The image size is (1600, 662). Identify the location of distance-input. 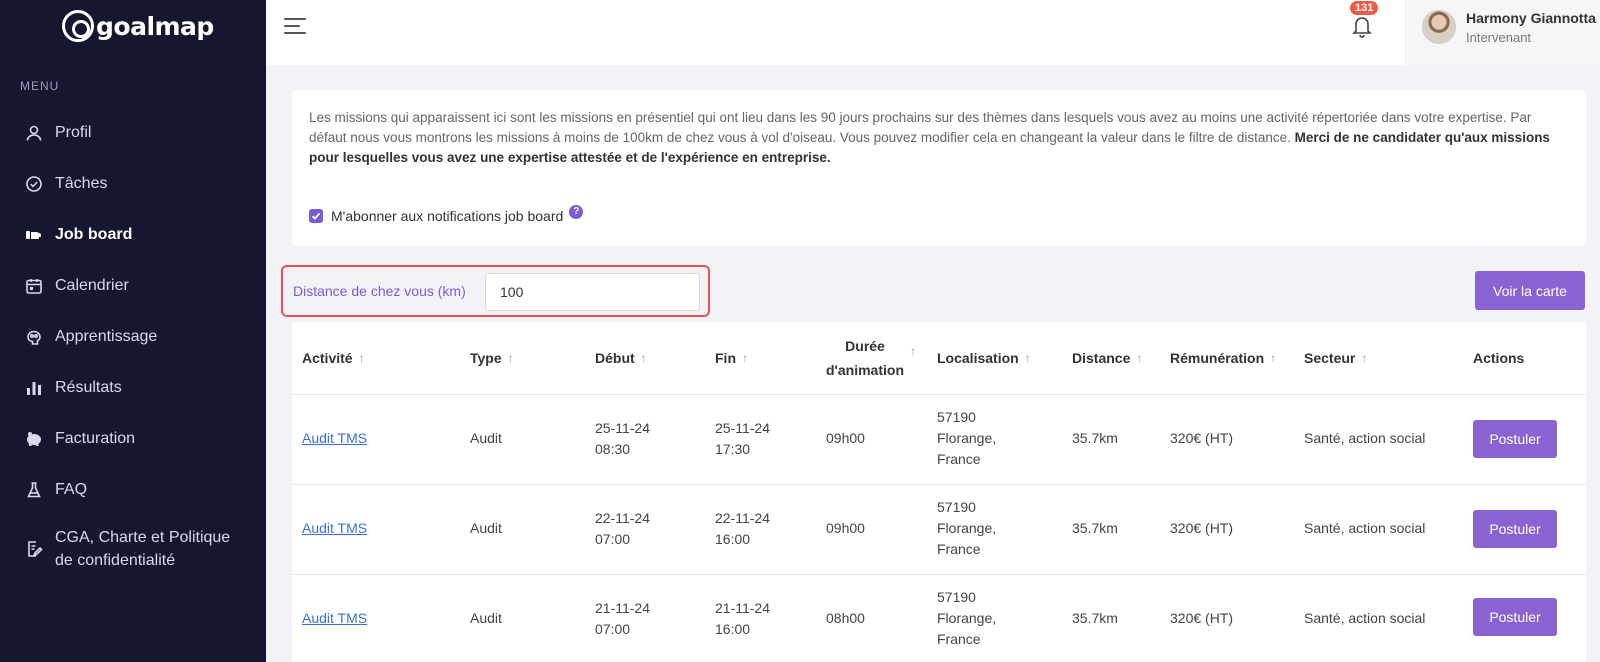
(592, 292).